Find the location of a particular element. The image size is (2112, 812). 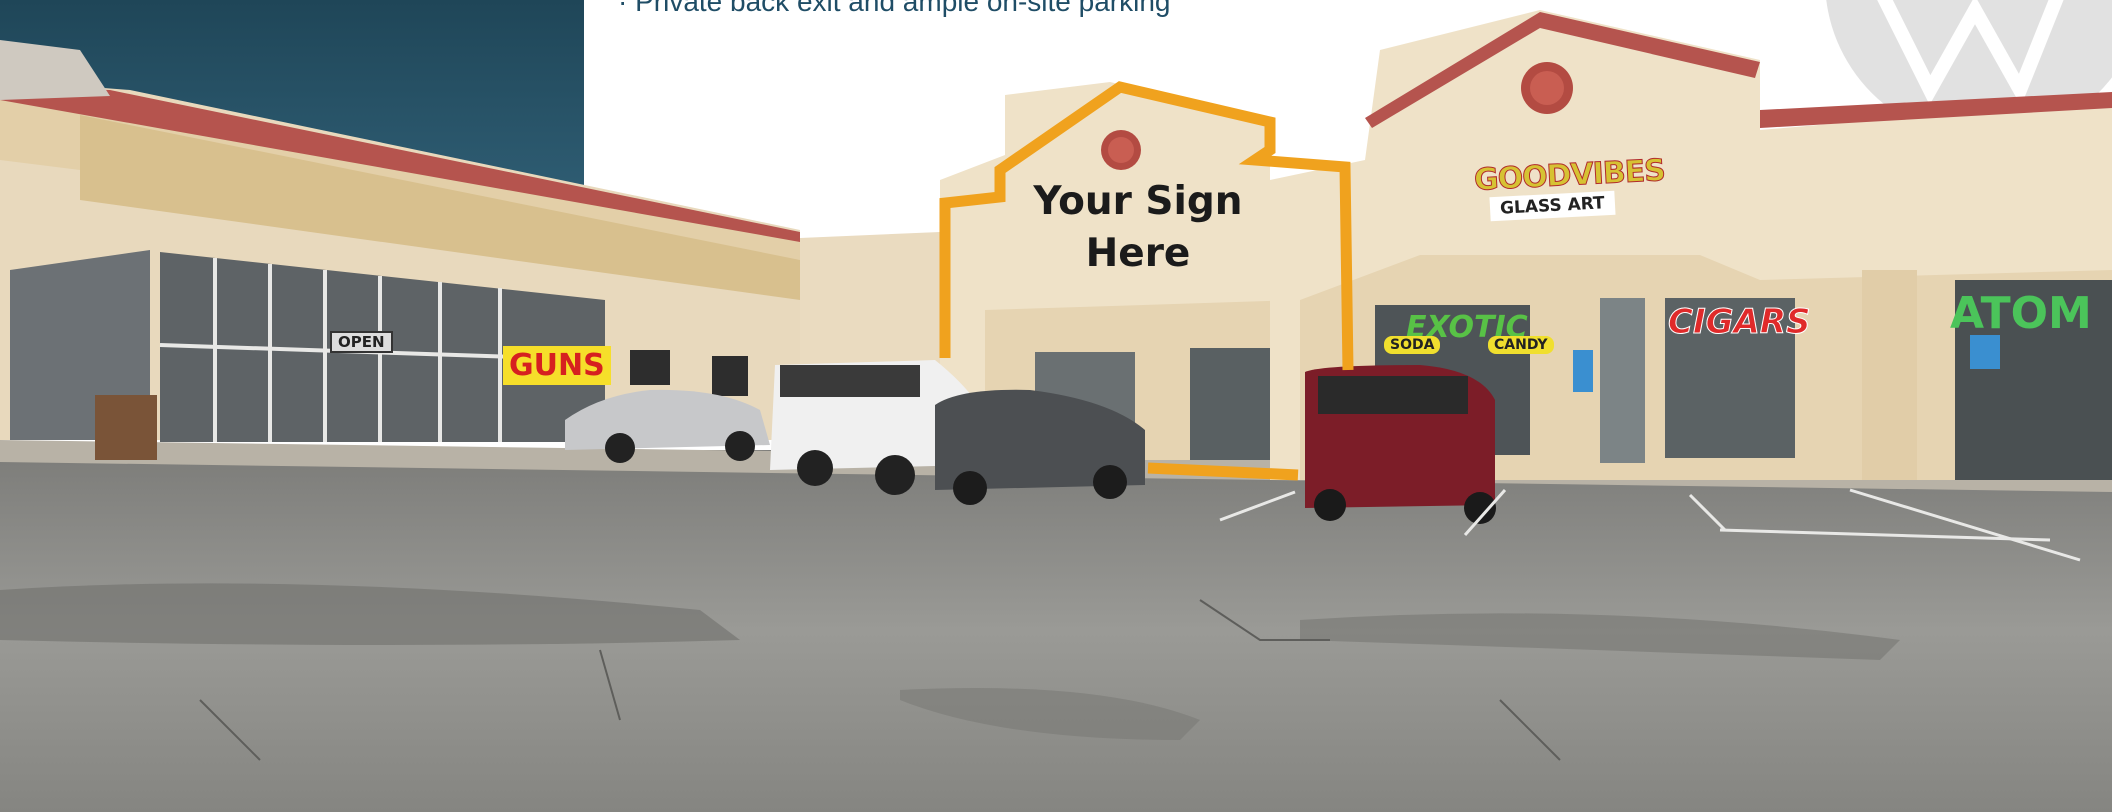

red-minivan is located at coordinates (1400, 444).